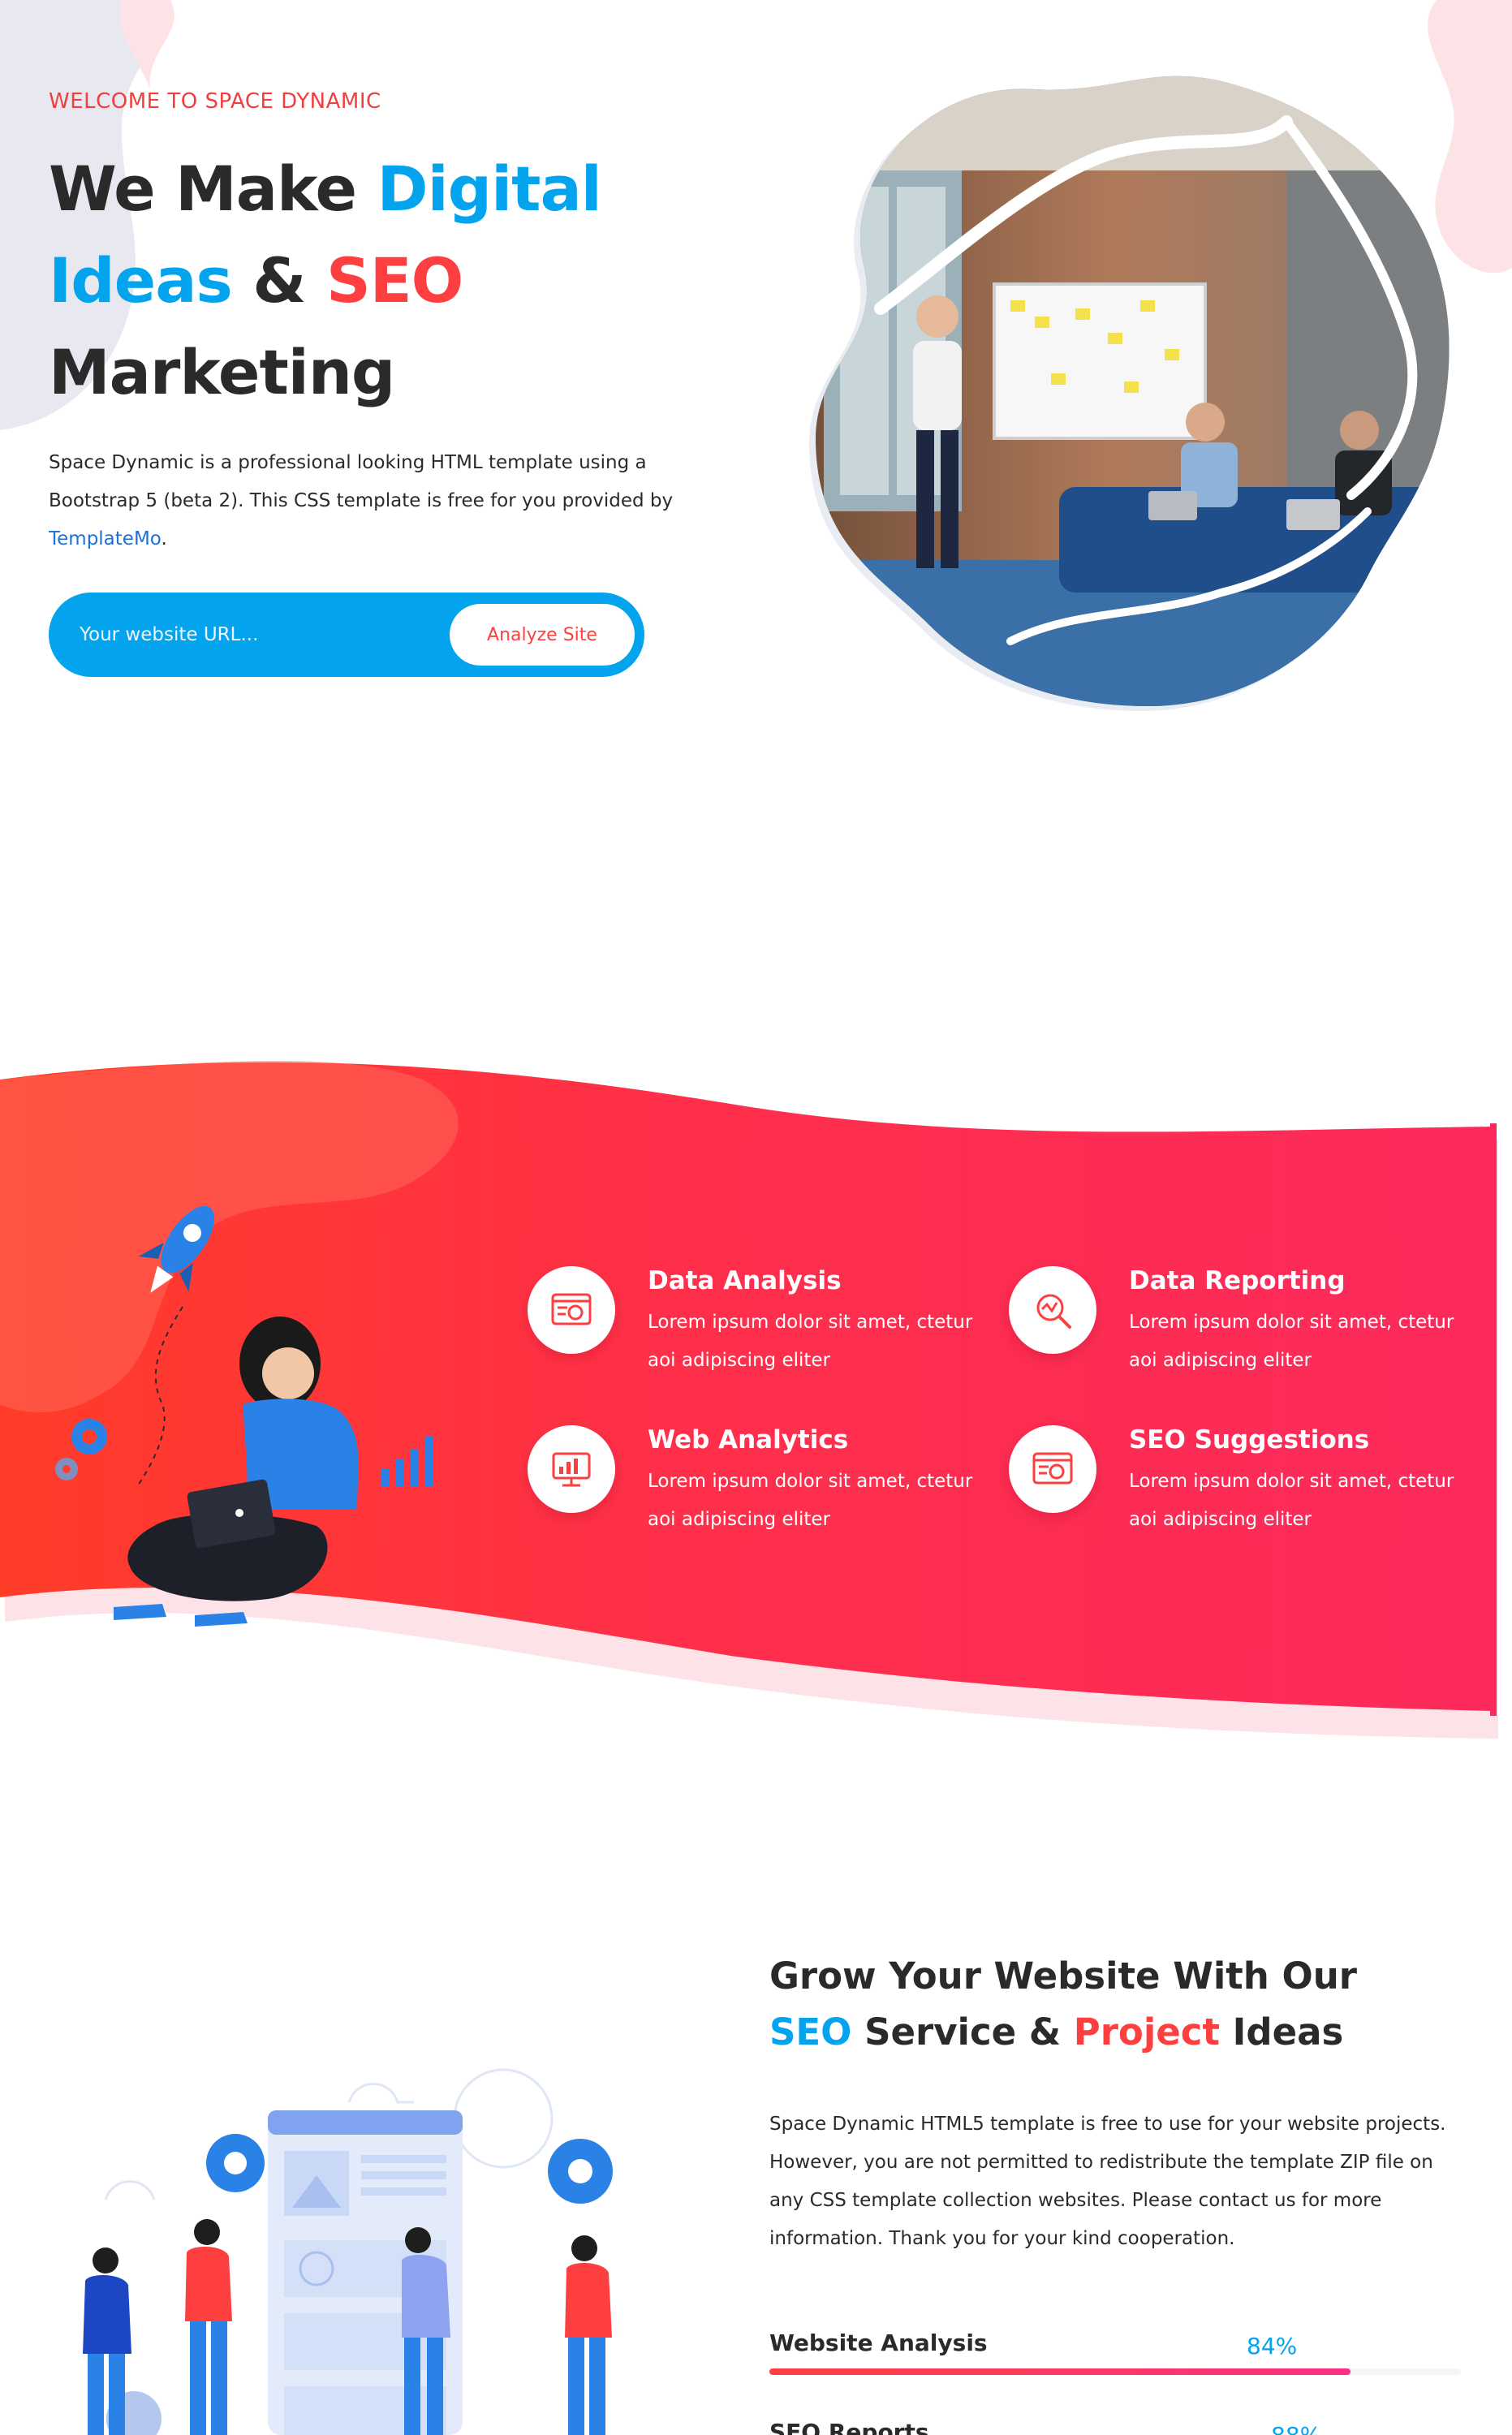 The height and width of the screenshot is (2435, 1512). What do you see at coordinates (1052, 1310) in the screenshot?
I see `data-reporting-icon` at bounding box center [1052, 1310].